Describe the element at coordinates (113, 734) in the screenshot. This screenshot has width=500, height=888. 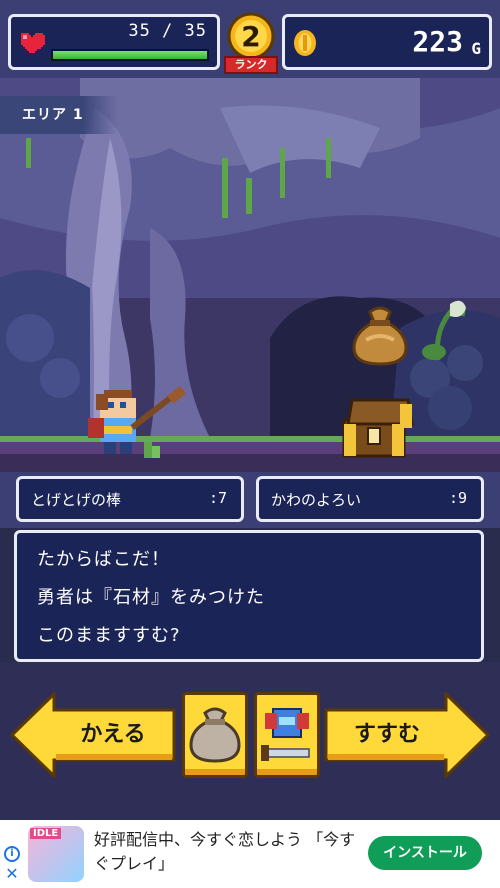
I see `back-label: かえる` at that location.